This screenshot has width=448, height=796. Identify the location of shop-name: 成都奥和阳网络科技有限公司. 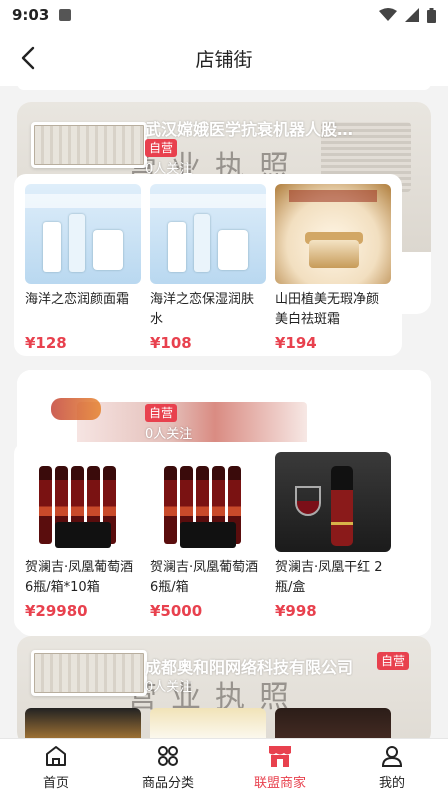
(249, 666).